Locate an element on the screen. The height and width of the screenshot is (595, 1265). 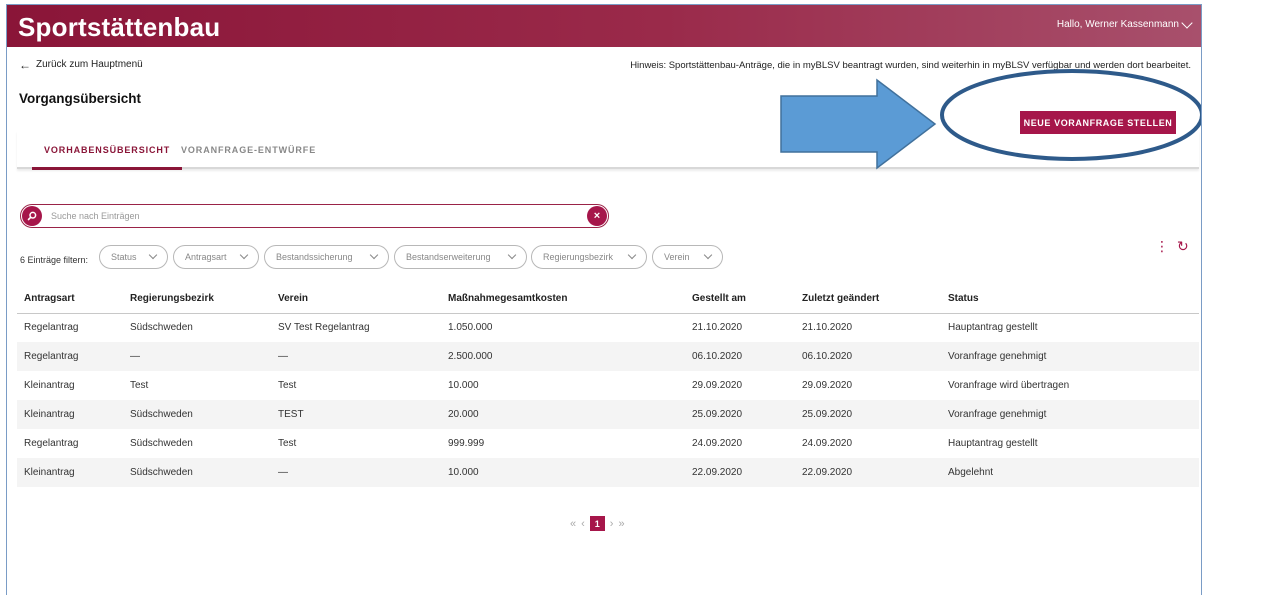
table-cell: Abgelehnt is located at coordinates (1070, 472).